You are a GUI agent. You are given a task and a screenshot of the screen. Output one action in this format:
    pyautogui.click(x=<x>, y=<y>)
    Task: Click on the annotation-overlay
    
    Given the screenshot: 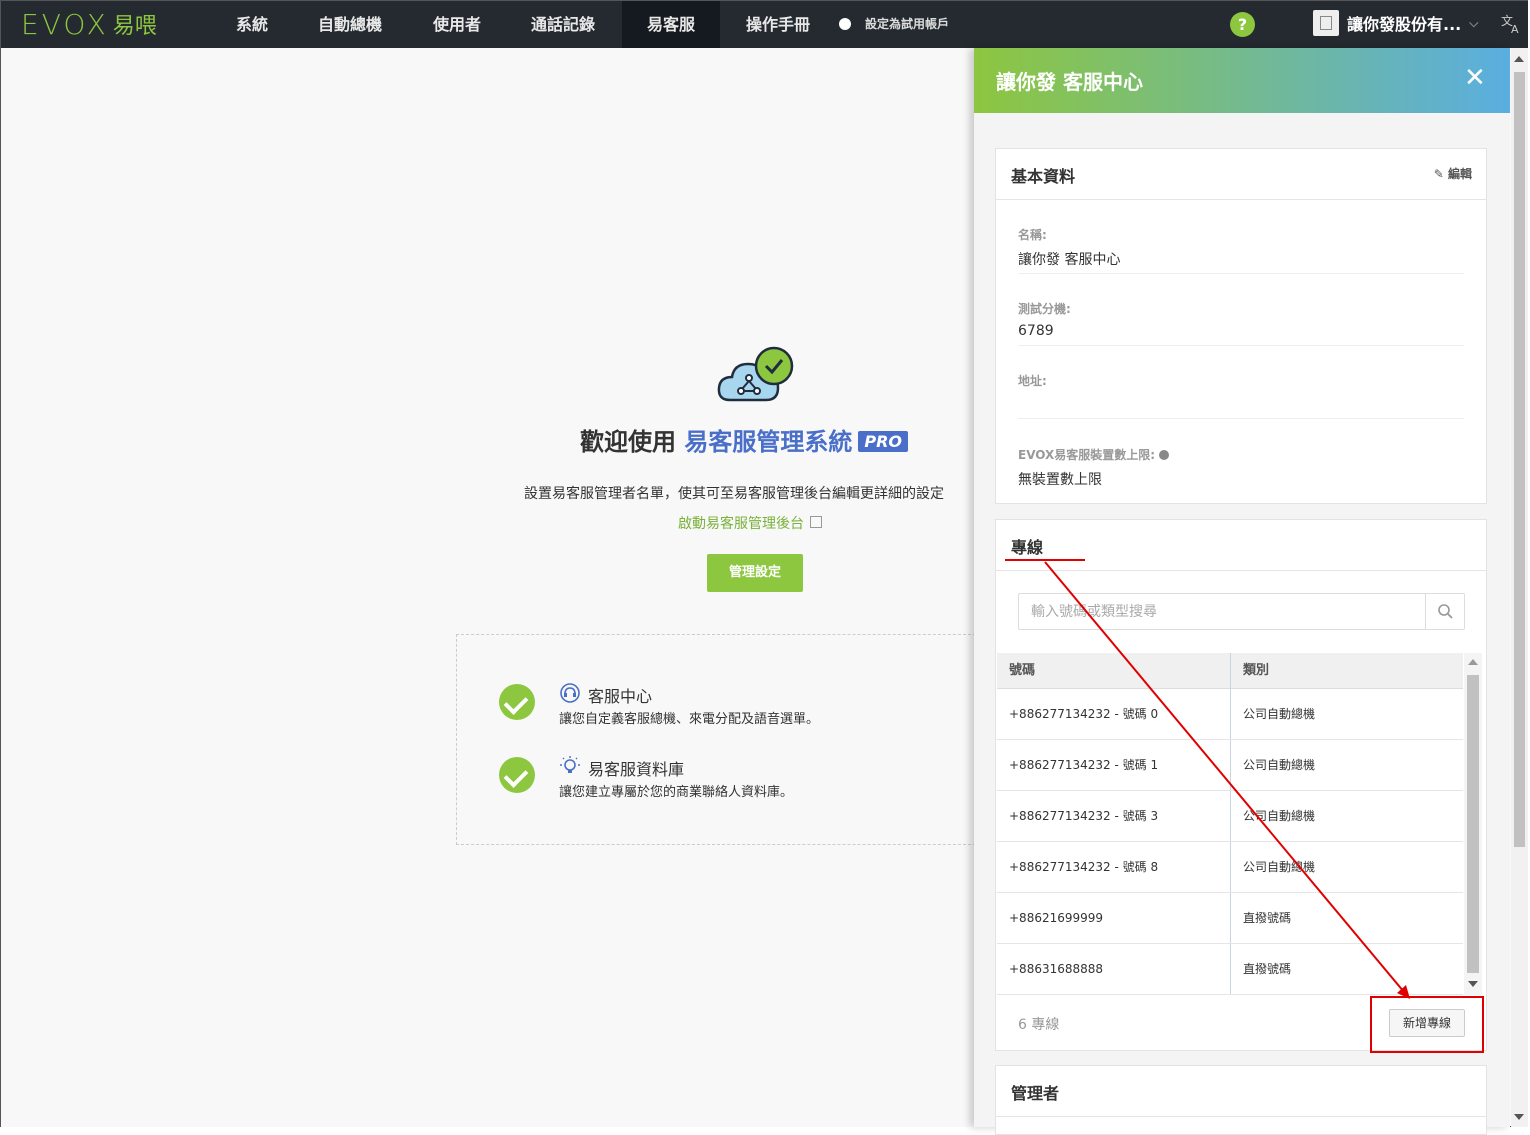 What is the action you would take?
    pyautogui.click(x=1244, y=806)
    